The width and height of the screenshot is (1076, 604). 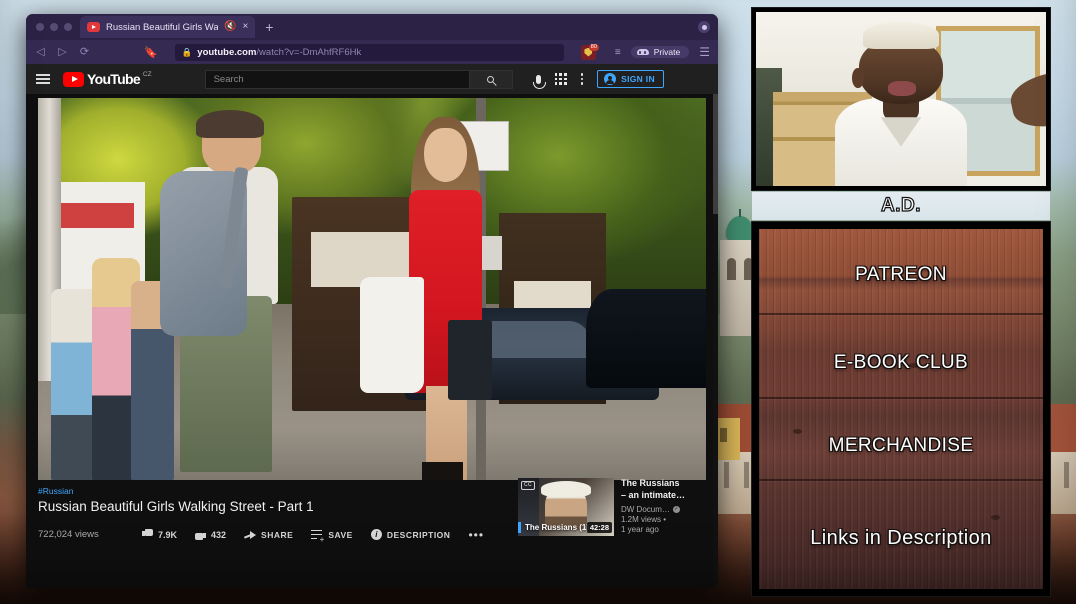 What do you see at coordinates (528, 485) in the screenshot?
I see `closed-captions-badge: CC` at bounding box center [528, 485].